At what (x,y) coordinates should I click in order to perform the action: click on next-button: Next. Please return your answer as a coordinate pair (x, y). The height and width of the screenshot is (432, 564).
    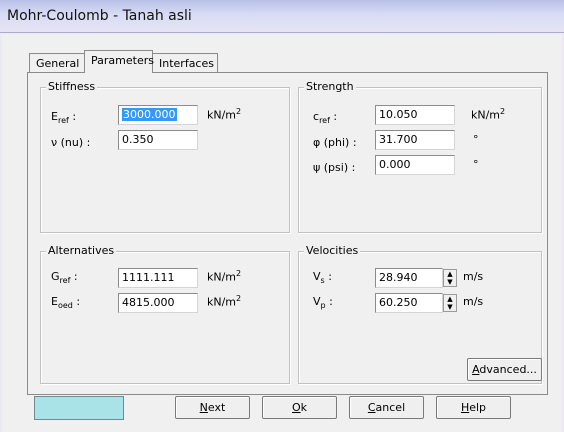
    Looking at the image, I should click on (212, 407).